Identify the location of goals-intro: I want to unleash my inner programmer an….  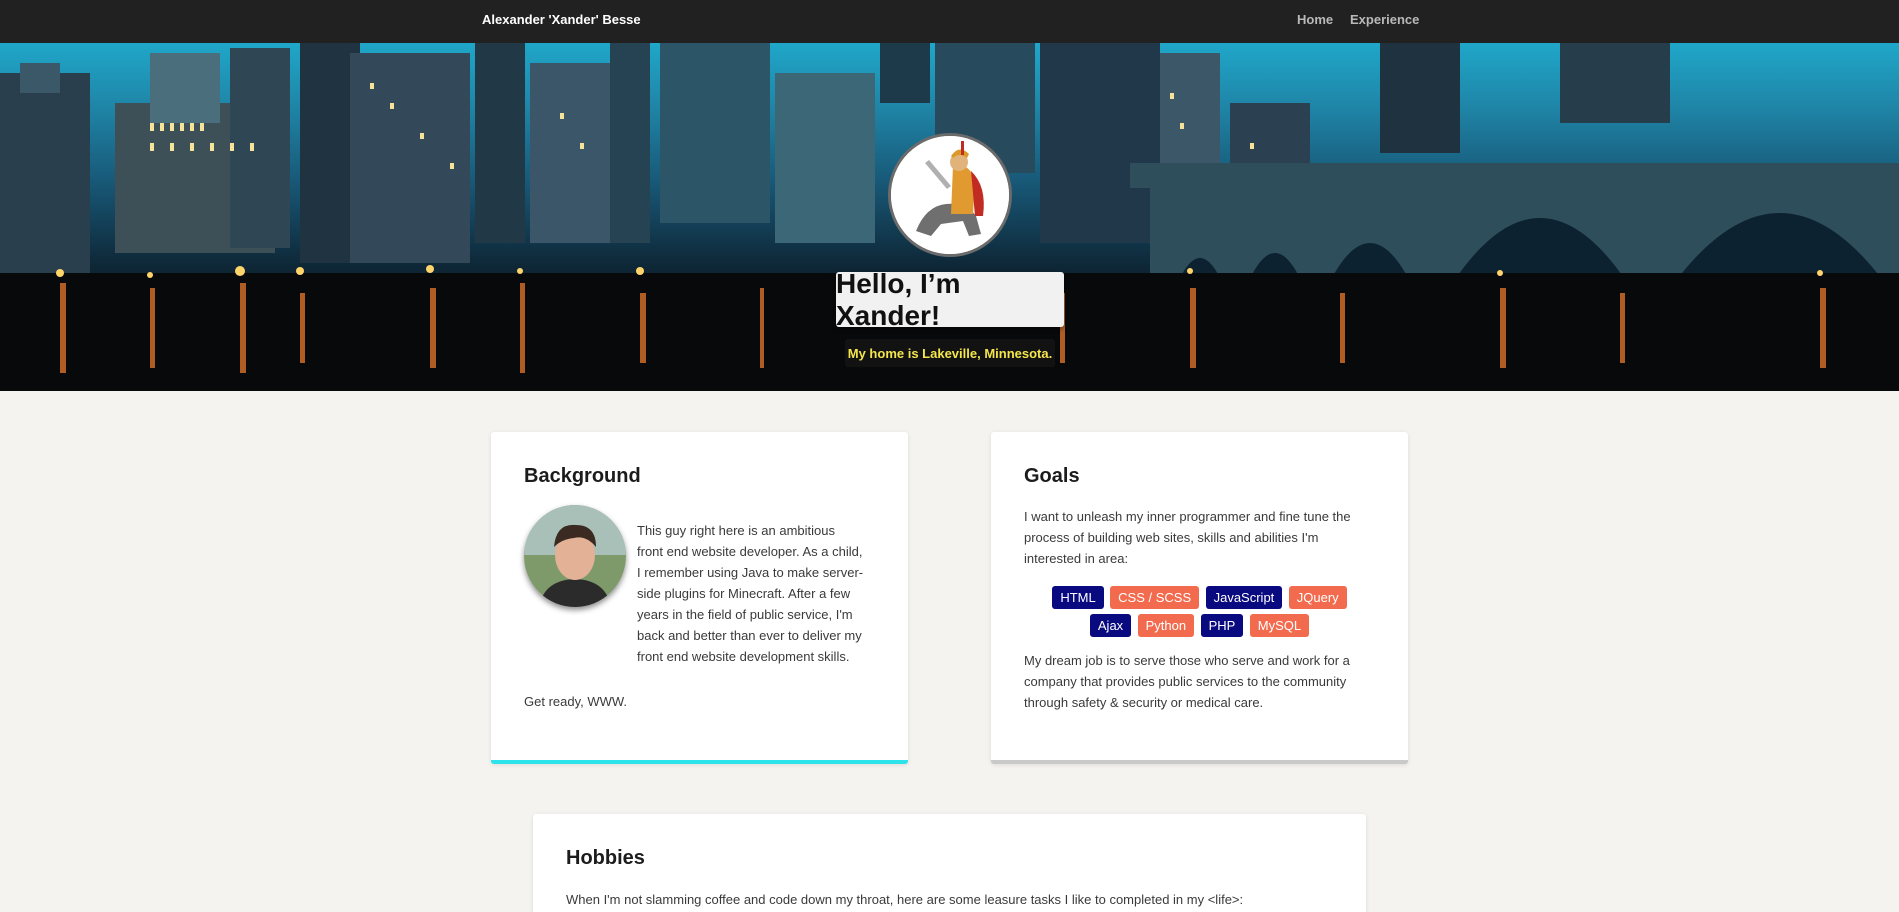
(1187, 537).